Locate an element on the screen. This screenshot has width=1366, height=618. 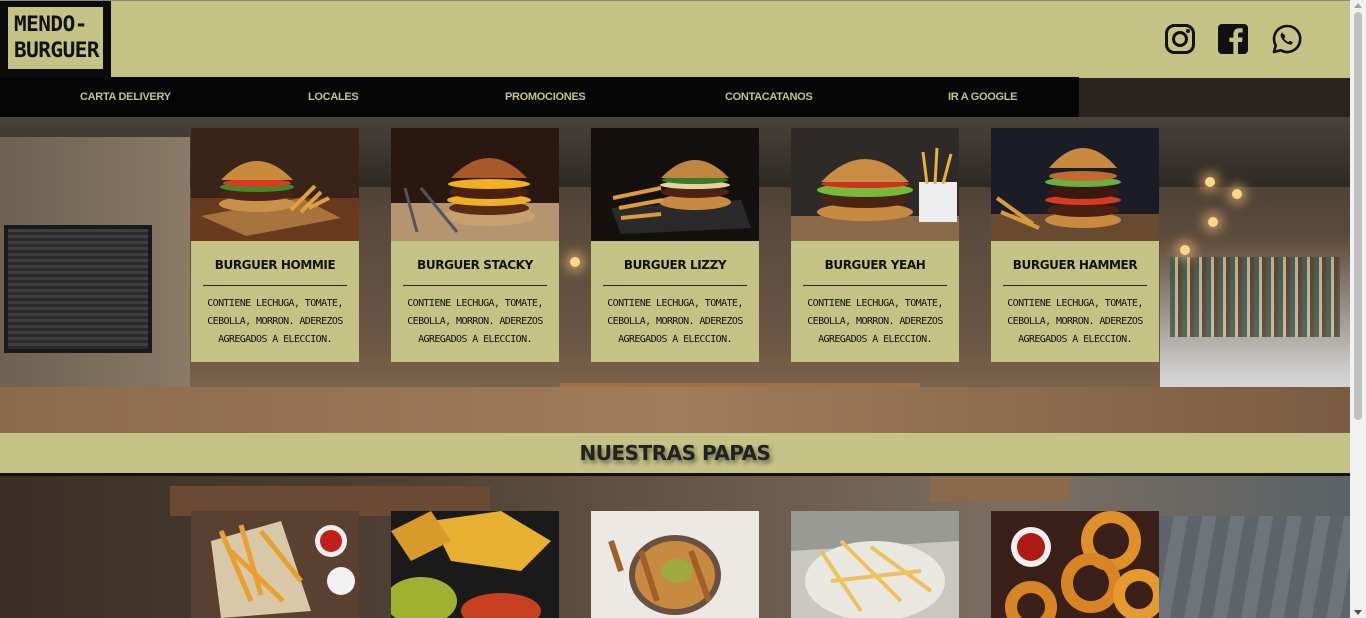
nav-promociones: PROMOCIONES is located at coordinates (545, 97).